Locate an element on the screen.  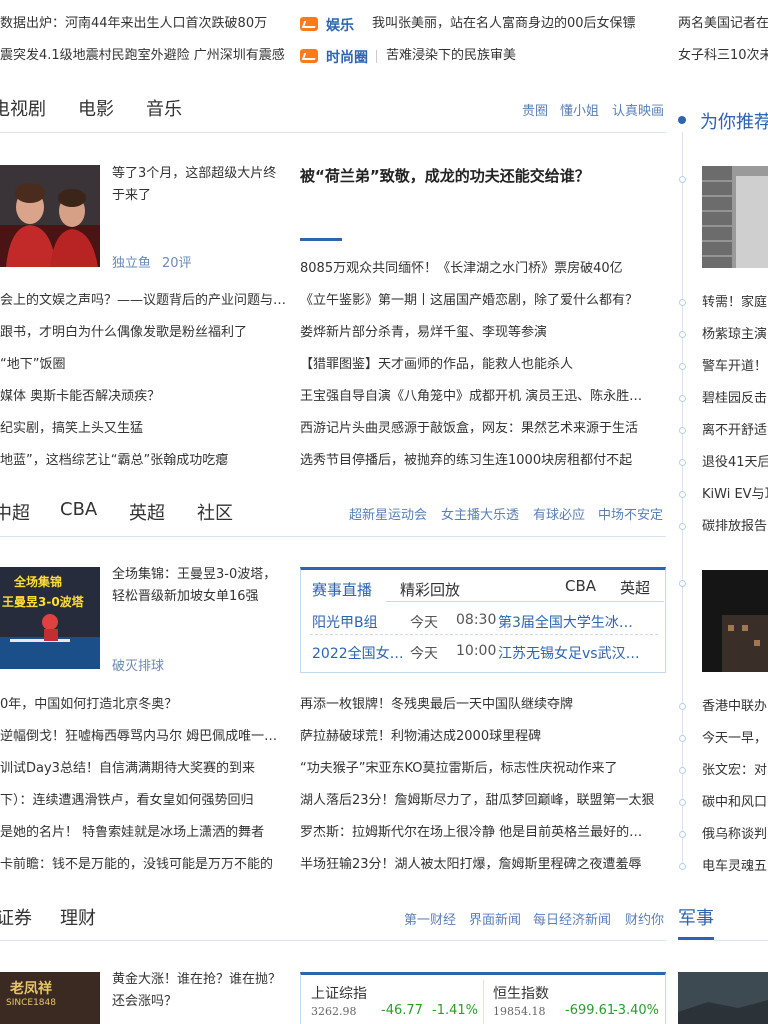
recommend-item: 警车开道！ is located at coordinates (735, 367).